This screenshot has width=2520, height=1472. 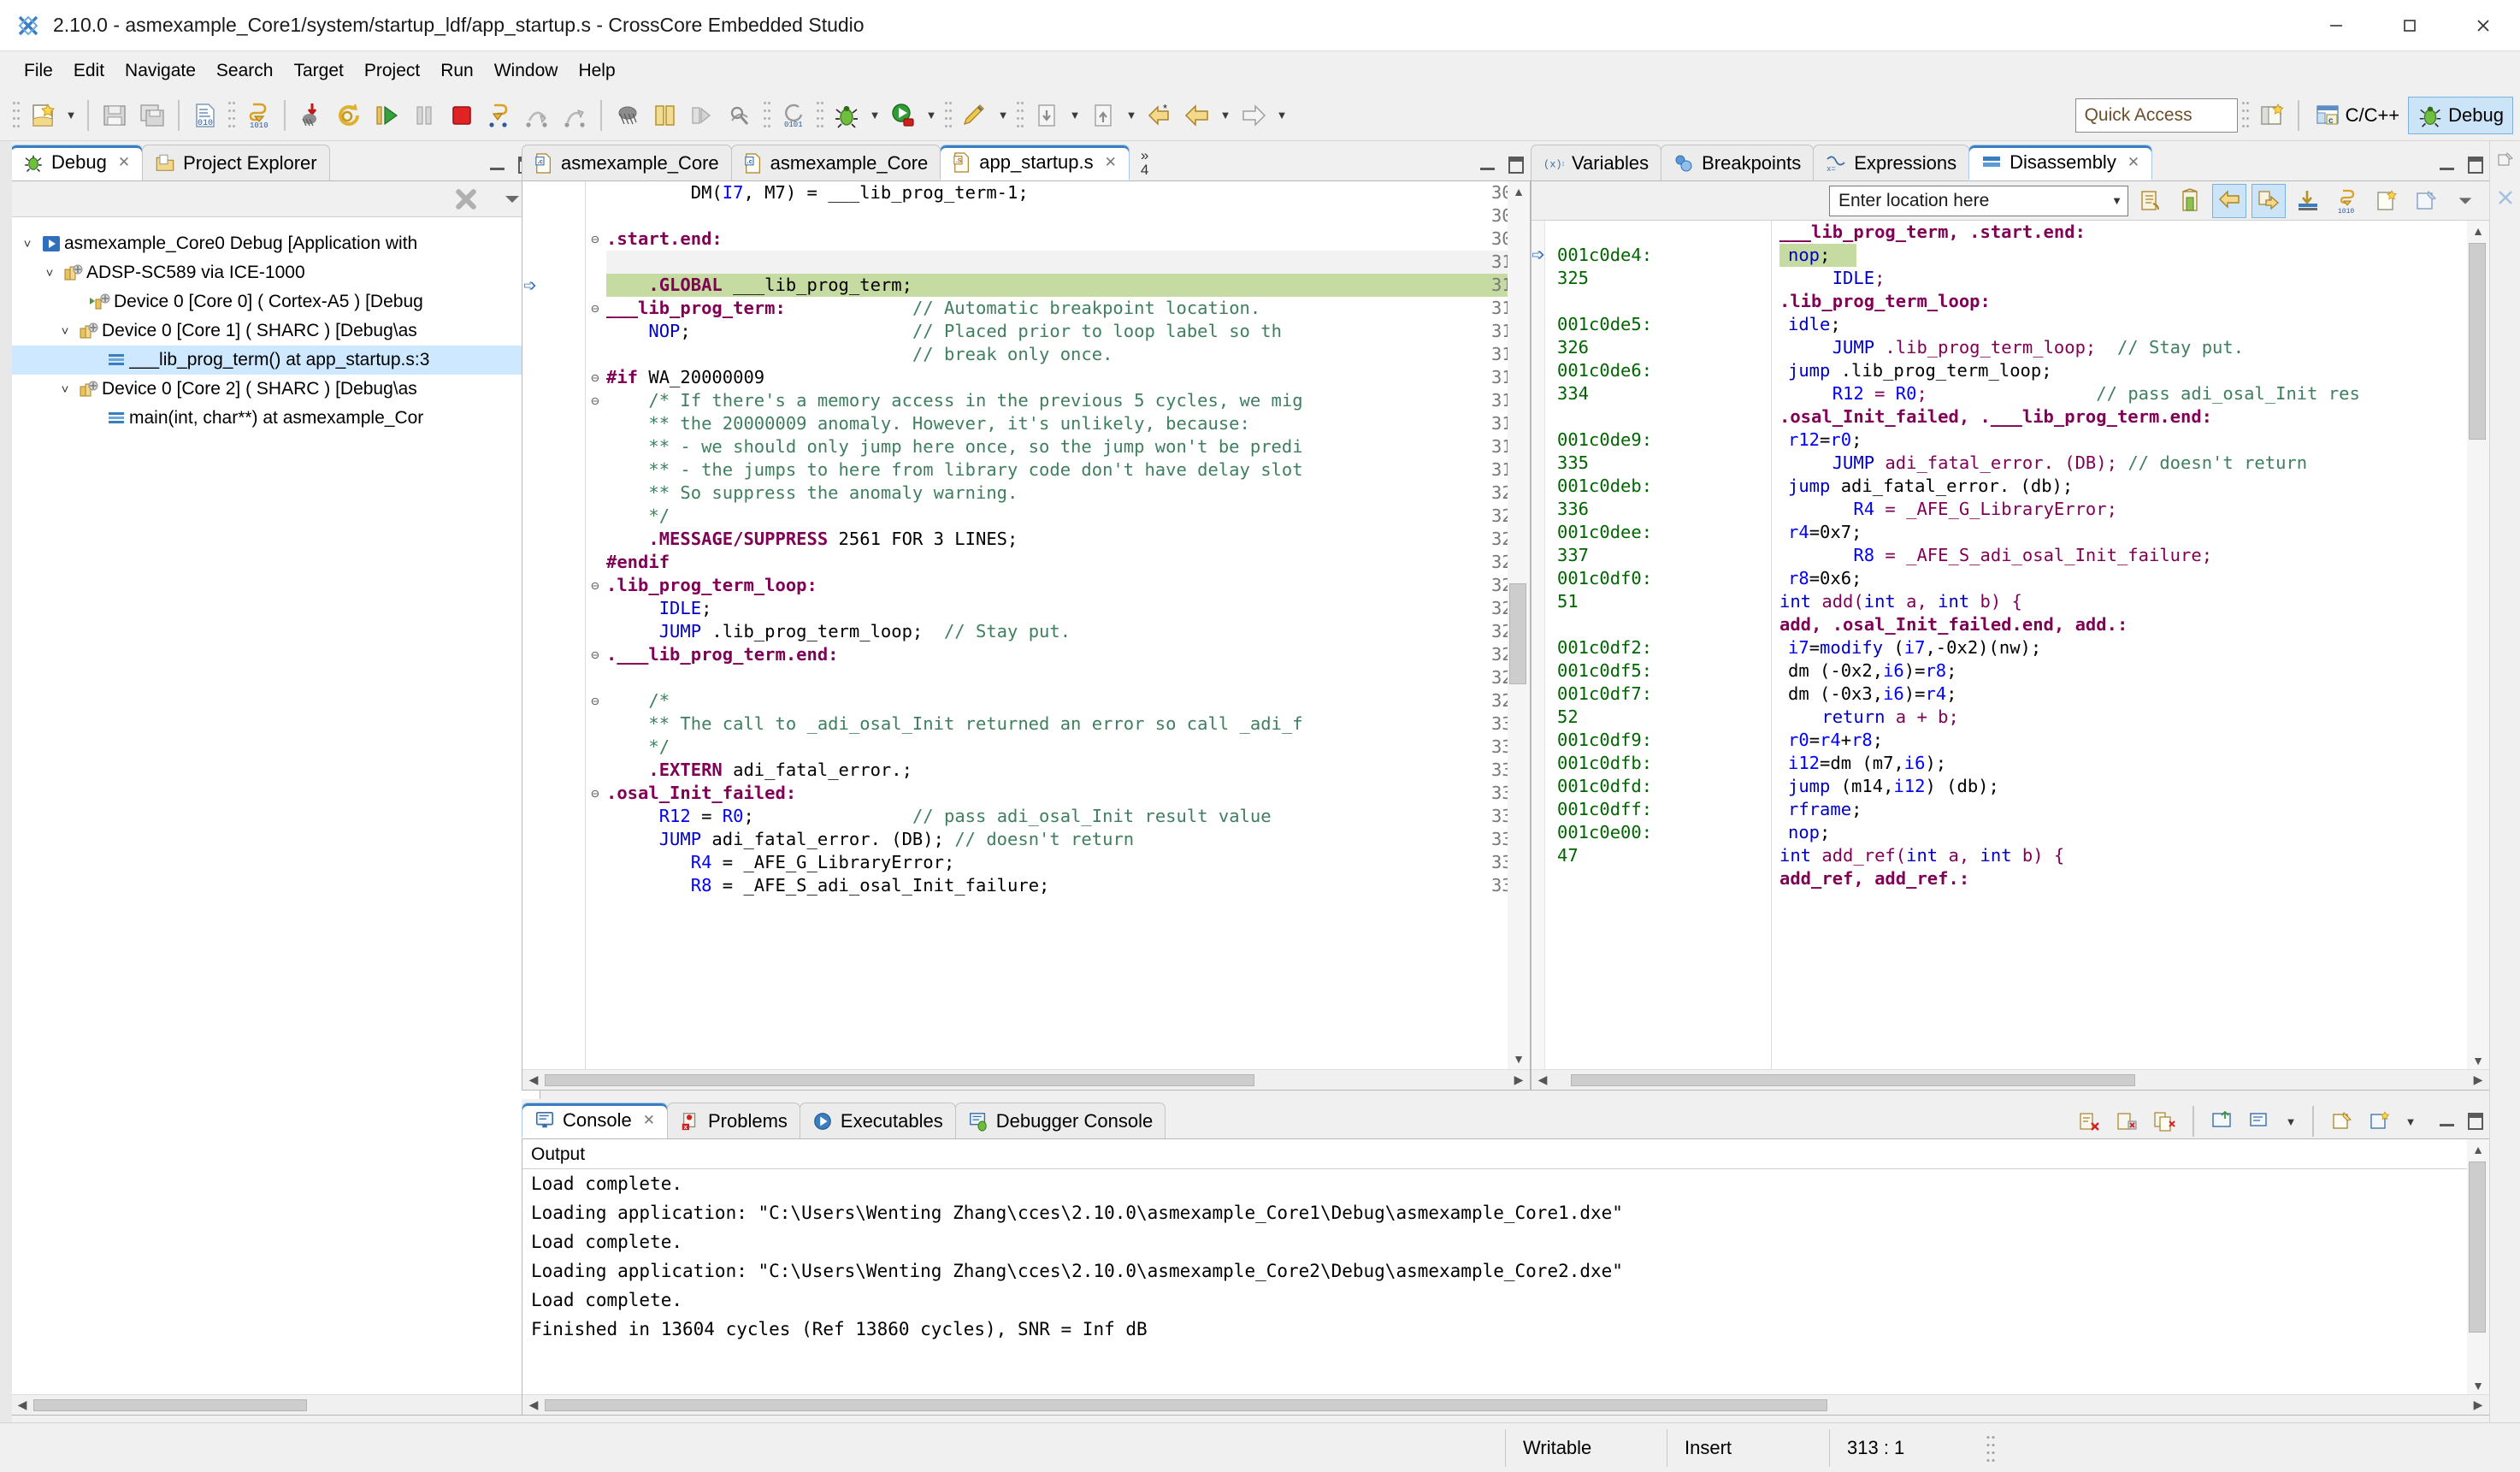 What do you see at coordinates (2426, 201) in the screenshot?
I see `pin-view-icon` at bounding box center [2426, 201].